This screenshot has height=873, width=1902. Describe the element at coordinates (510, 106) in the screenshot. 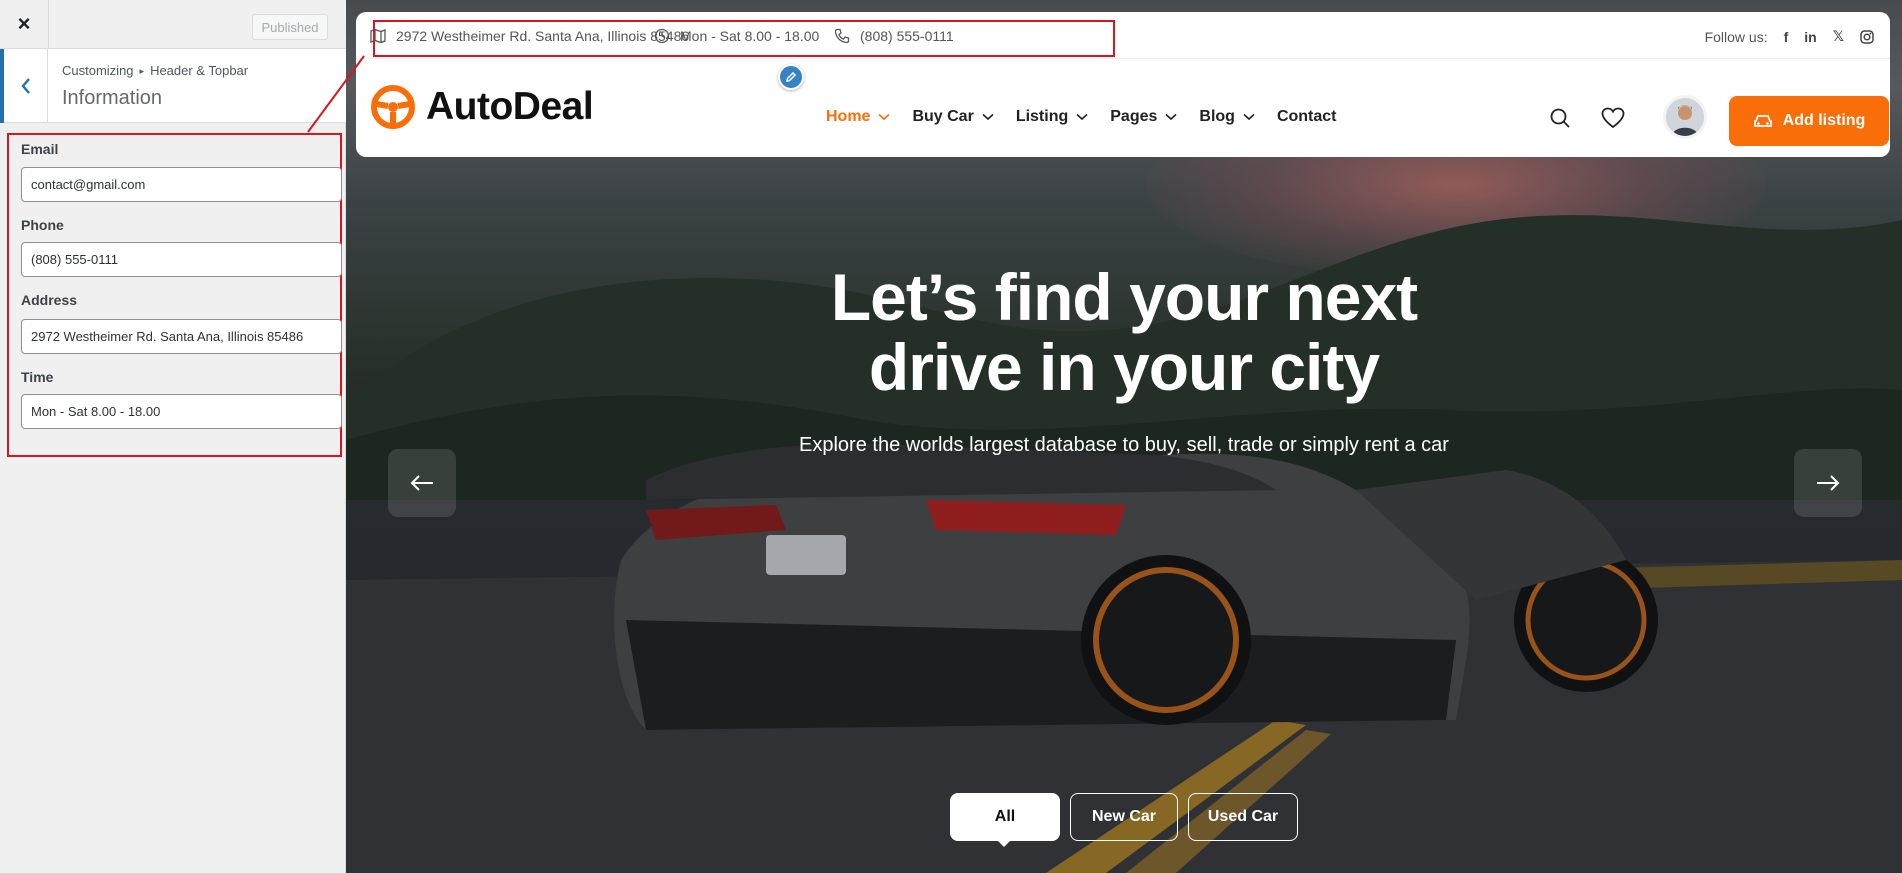

I see `logo-text: AutoDeal` at that location.